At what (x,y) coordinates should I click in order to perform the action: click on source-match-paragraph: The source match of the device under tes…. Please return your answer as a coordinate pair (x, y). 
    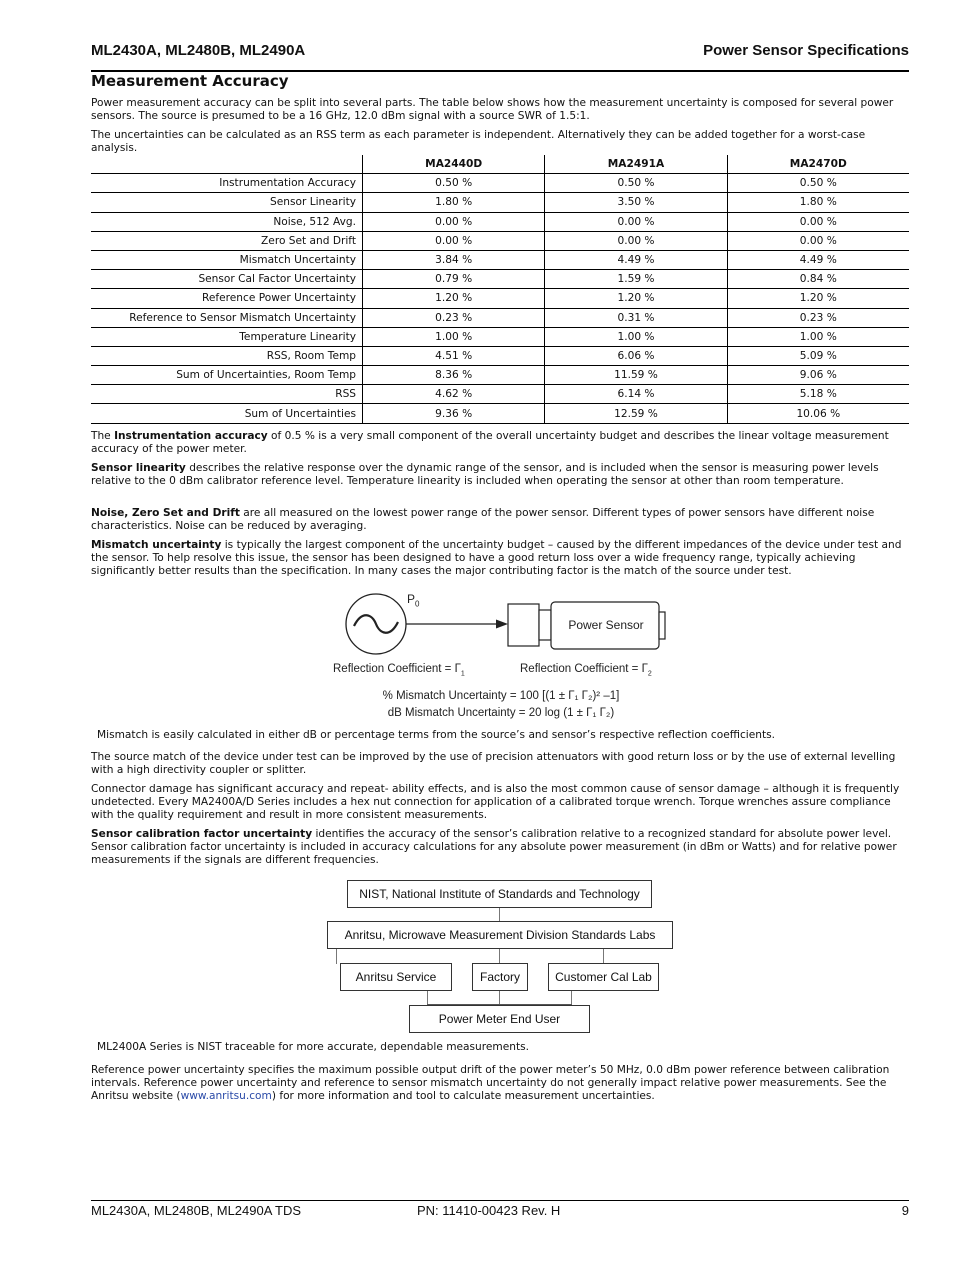
    Looking at the image, I should click on (493, 763).